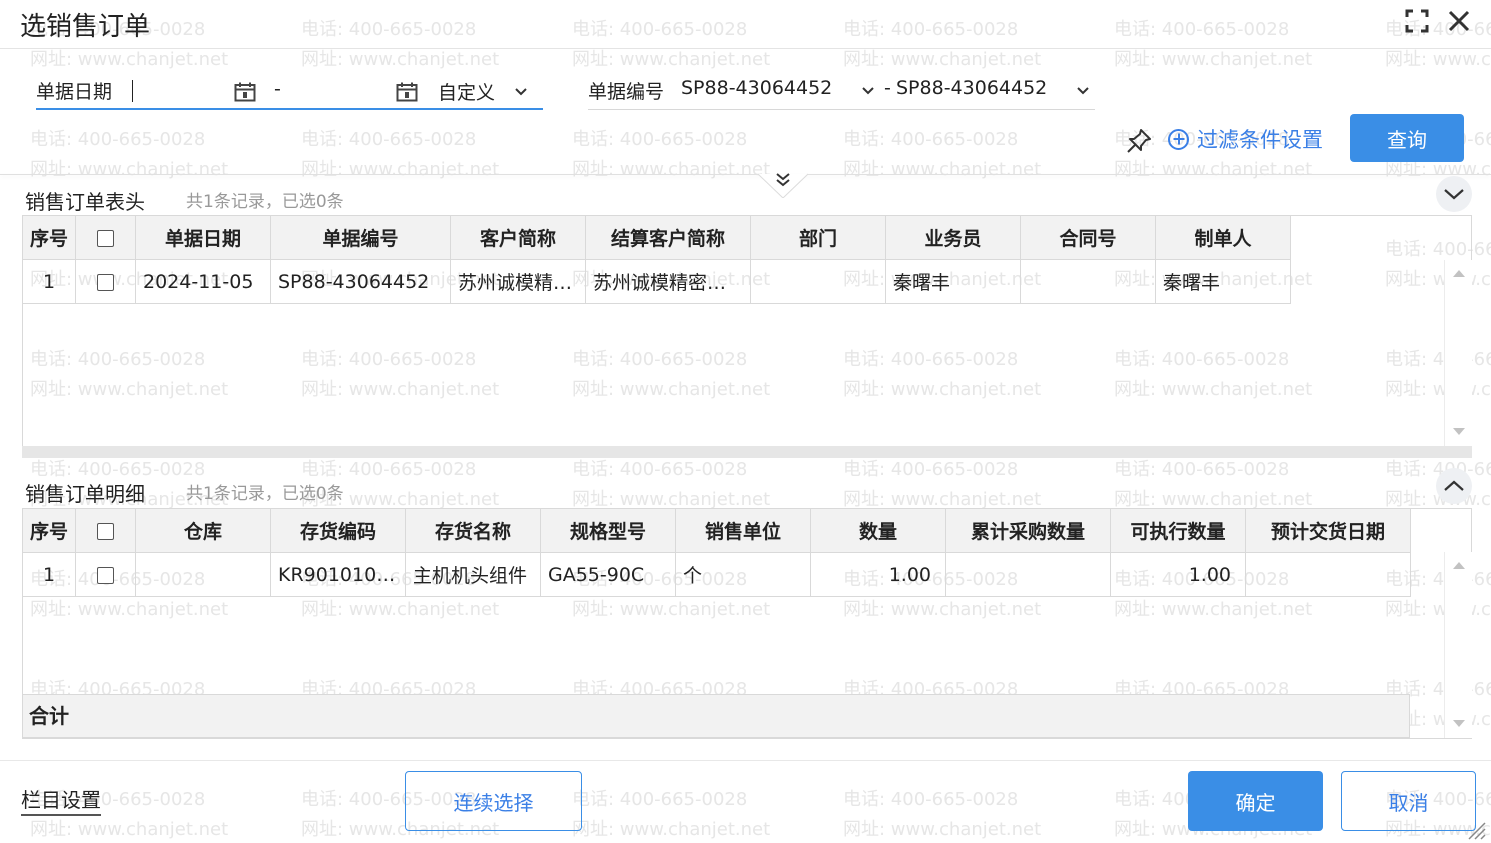 This screenshot has width=1491, height=843. Describe the element at coordinates (289, 92) in the screenshot. I see `date-range-filter: 单据日期 - 自定义` at that location.